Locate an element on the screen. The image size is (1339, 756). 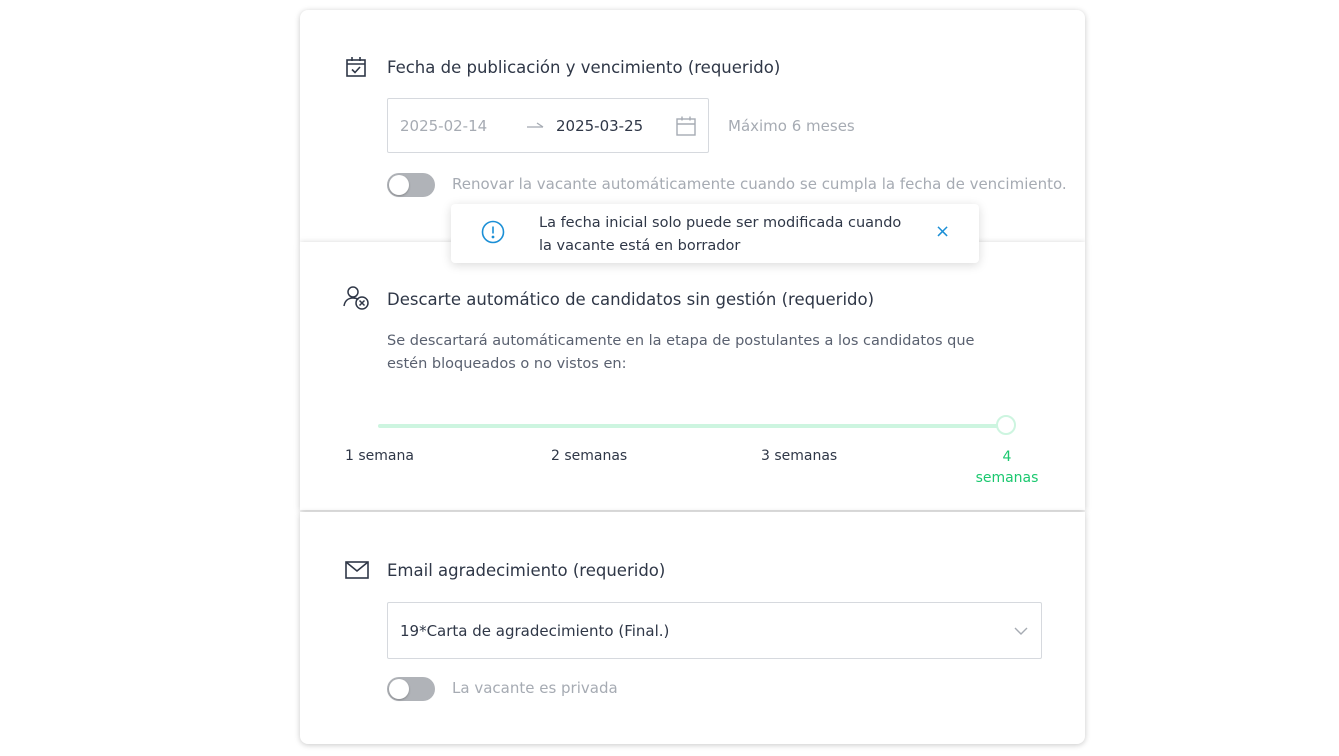
calendar-check-icon is located at coordinates (356, 69).